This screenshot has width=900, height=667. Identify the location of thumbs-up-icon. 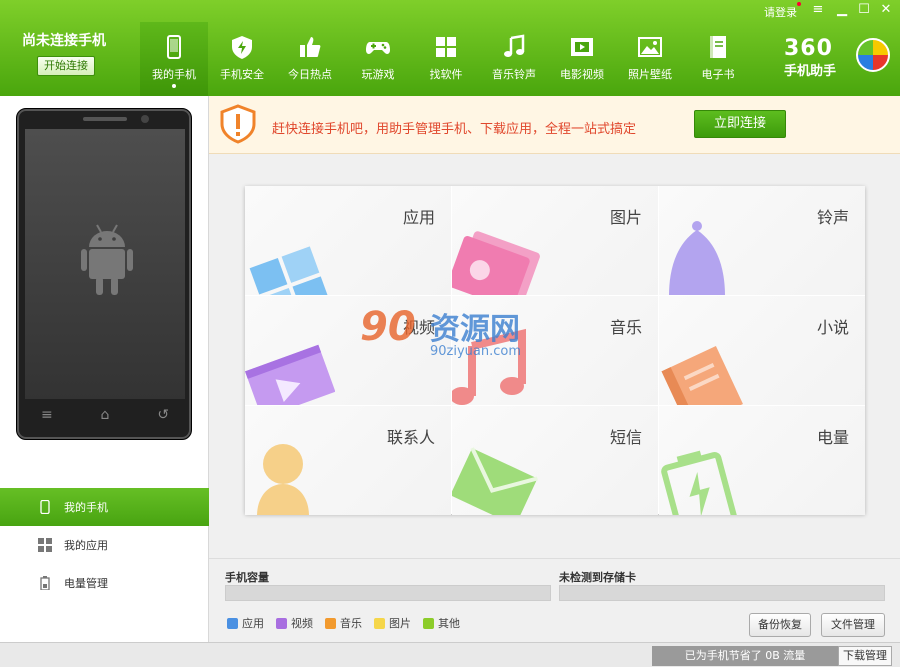
(310, 47).